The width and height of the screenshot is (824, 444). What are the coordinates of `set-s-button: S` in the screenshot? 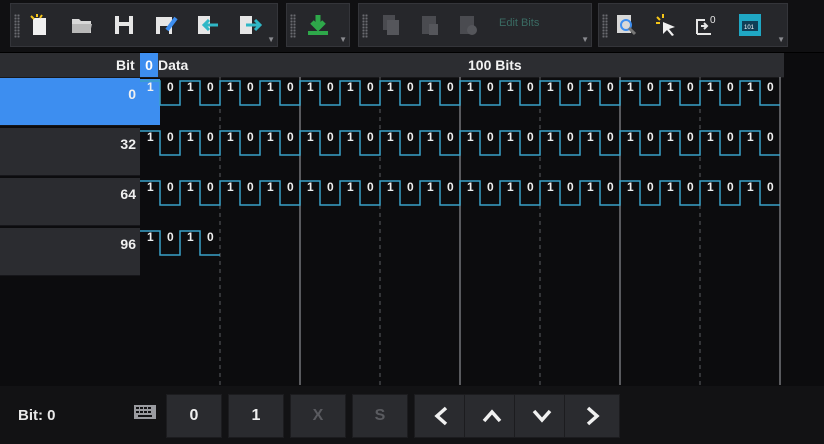 It's located at (380, 416).